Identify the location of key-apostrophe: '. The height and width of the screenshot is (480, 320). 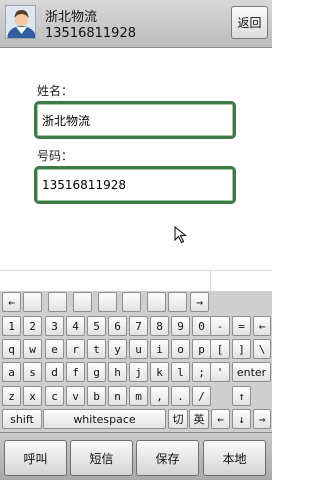
(220, 372).